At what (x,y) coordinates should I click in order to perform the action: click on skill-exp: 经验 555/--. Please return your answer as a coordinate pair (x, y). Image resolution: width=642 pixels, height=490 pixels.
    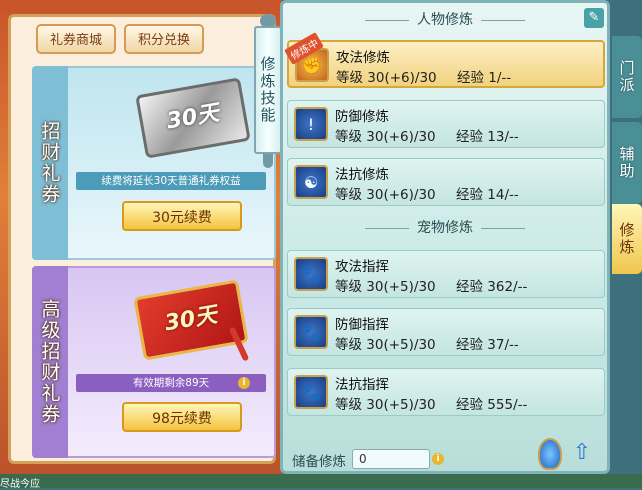
    Looking at the image, I should click on (492, 405).